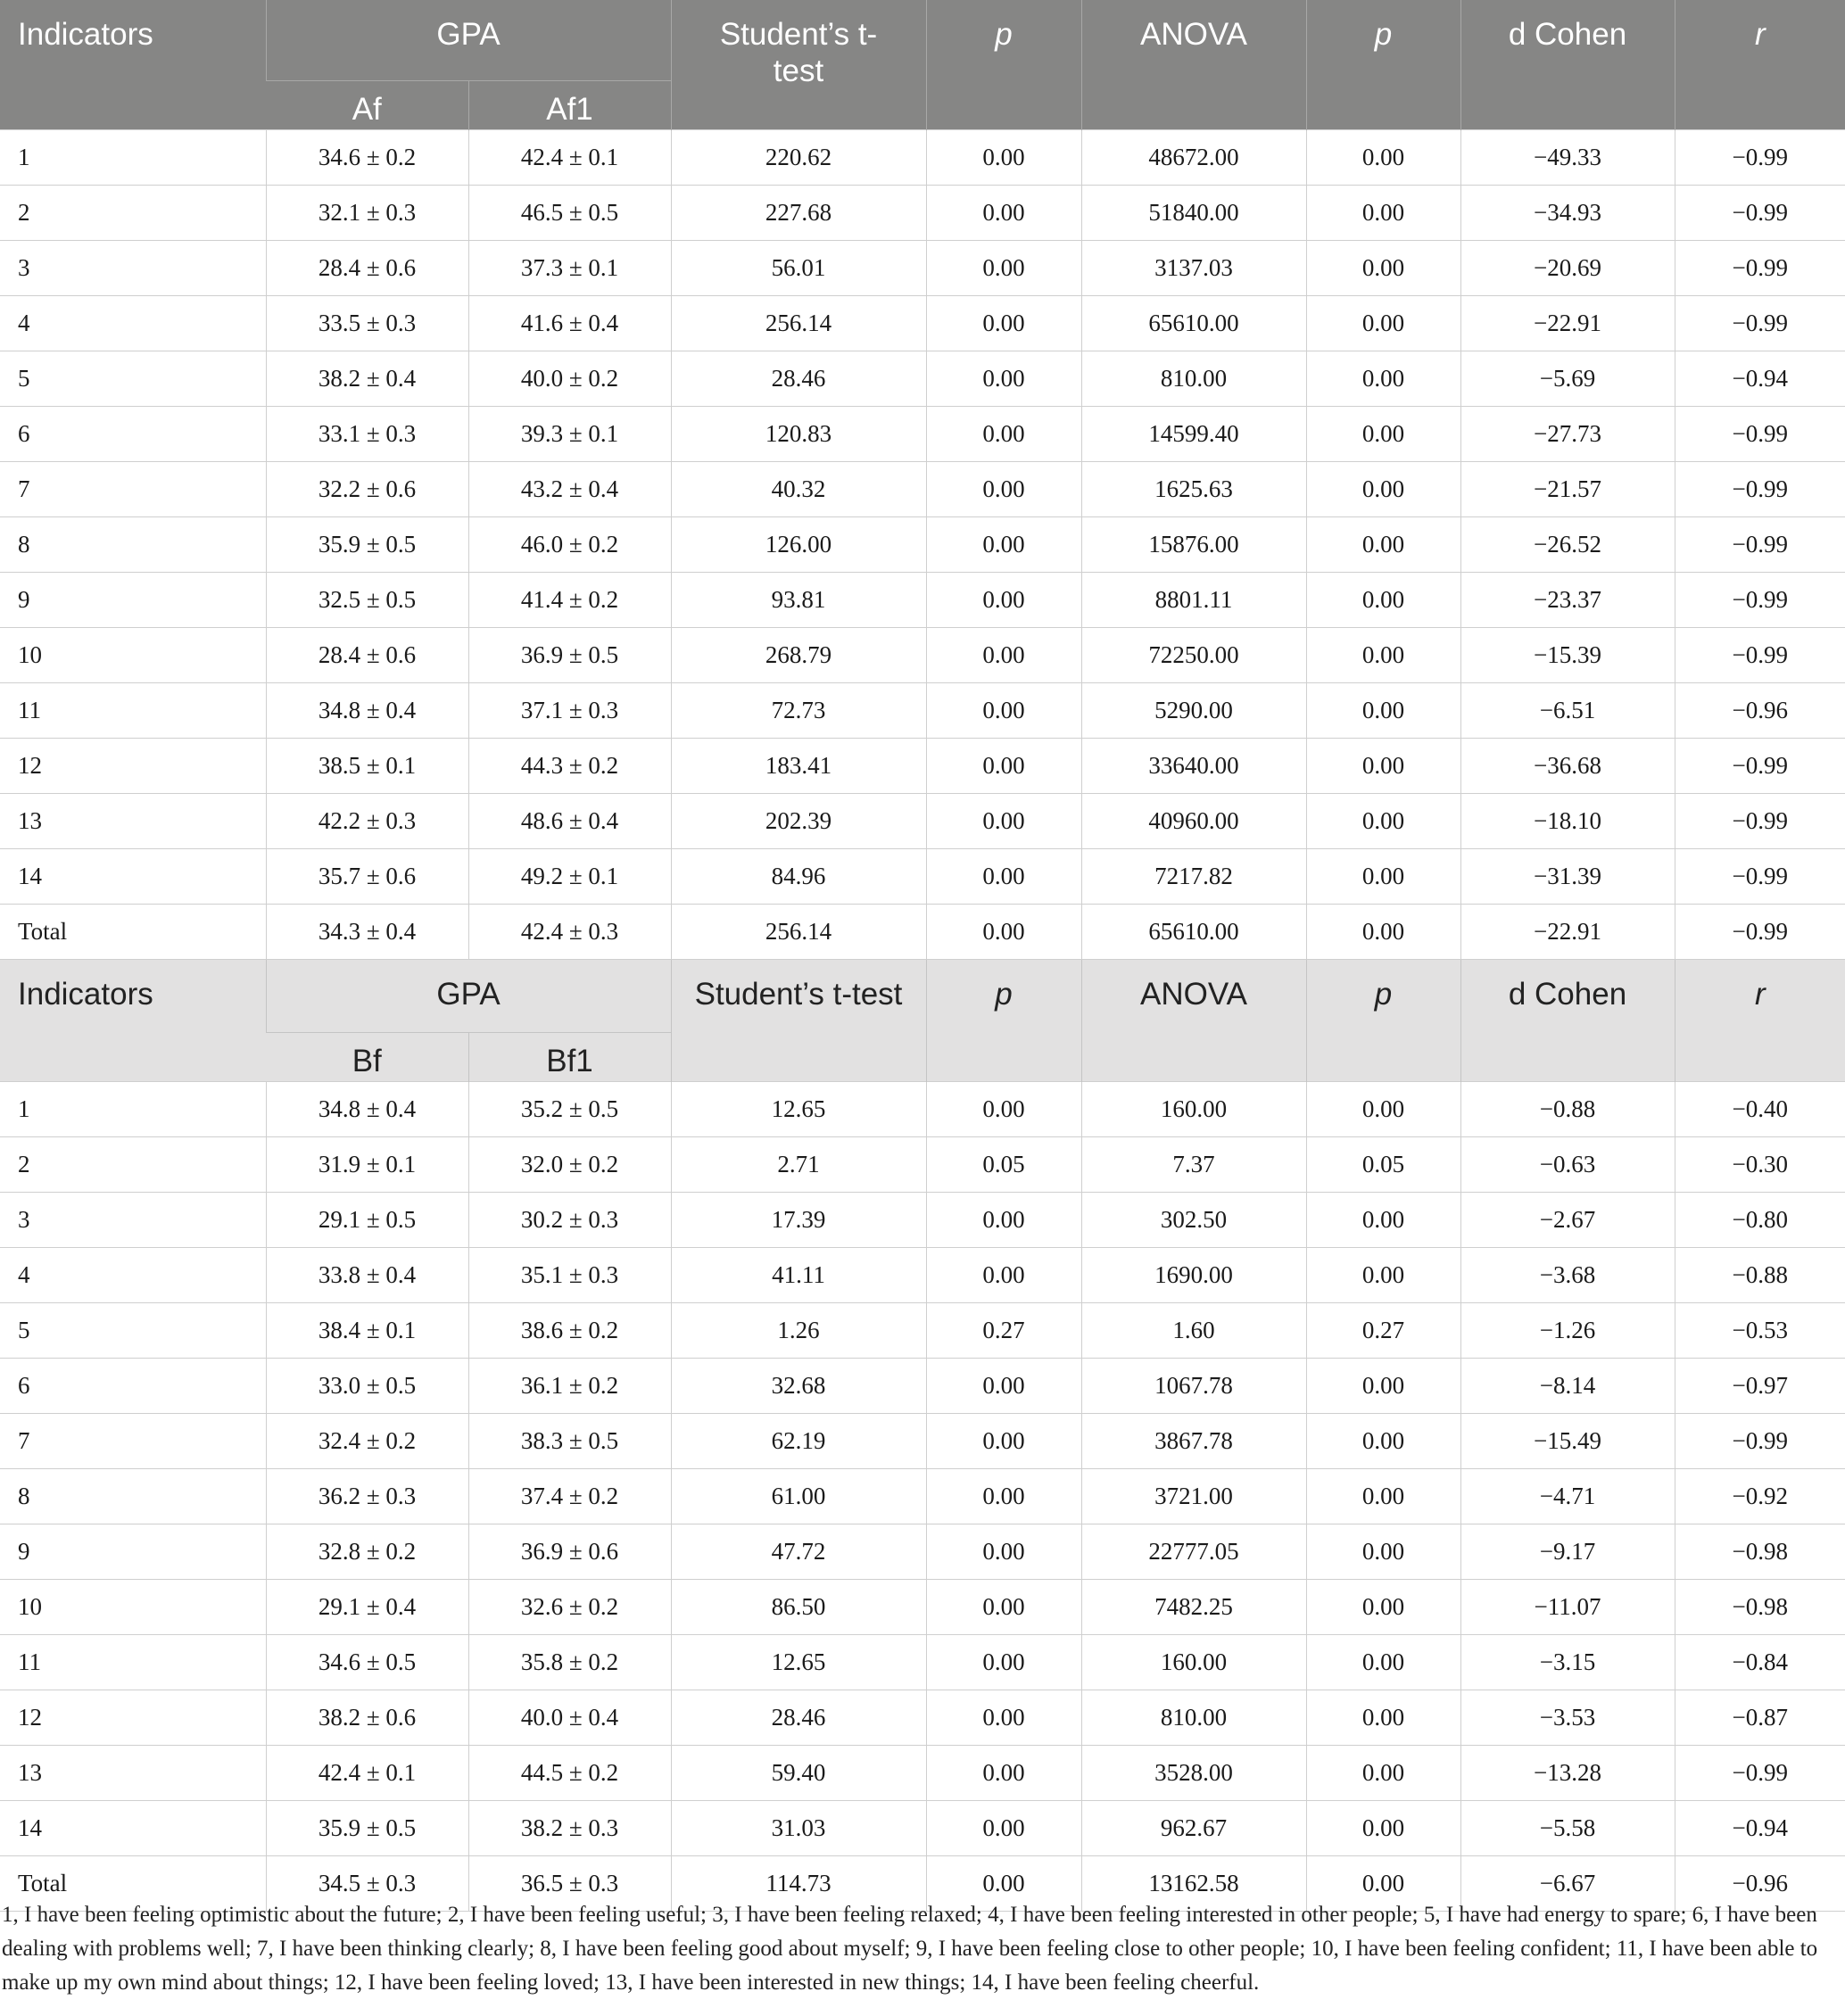 Image resolution: width=1845 pixels, height=2016 pixels. I want to click on table-cell: 31.9 ± 0.1, so click(367, 1164).